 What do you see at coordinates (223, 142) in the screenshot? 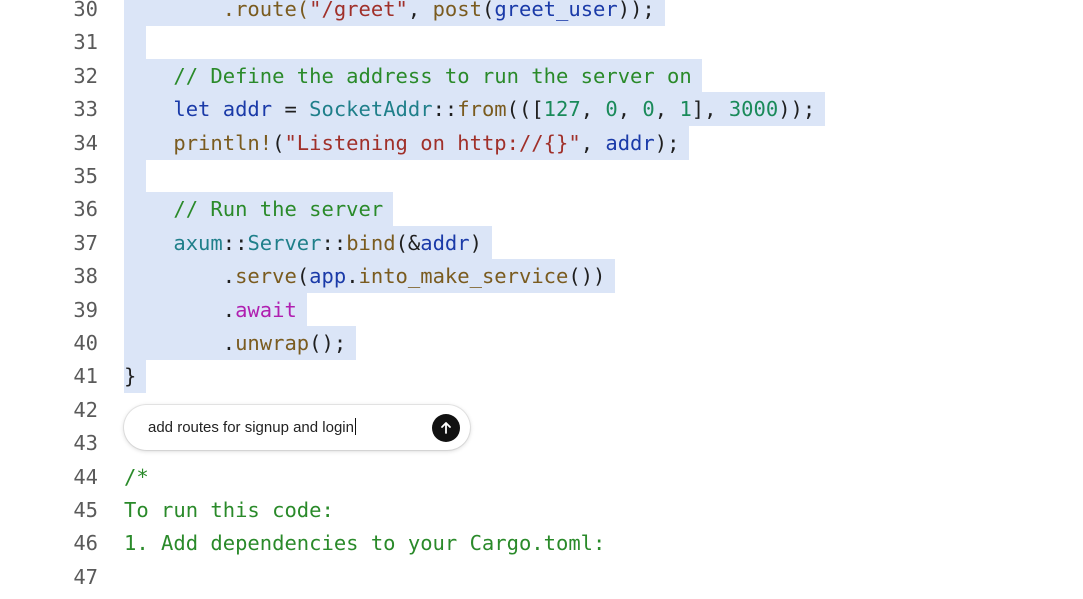
I see `code-token: println!` at bounding box center [223, 142].